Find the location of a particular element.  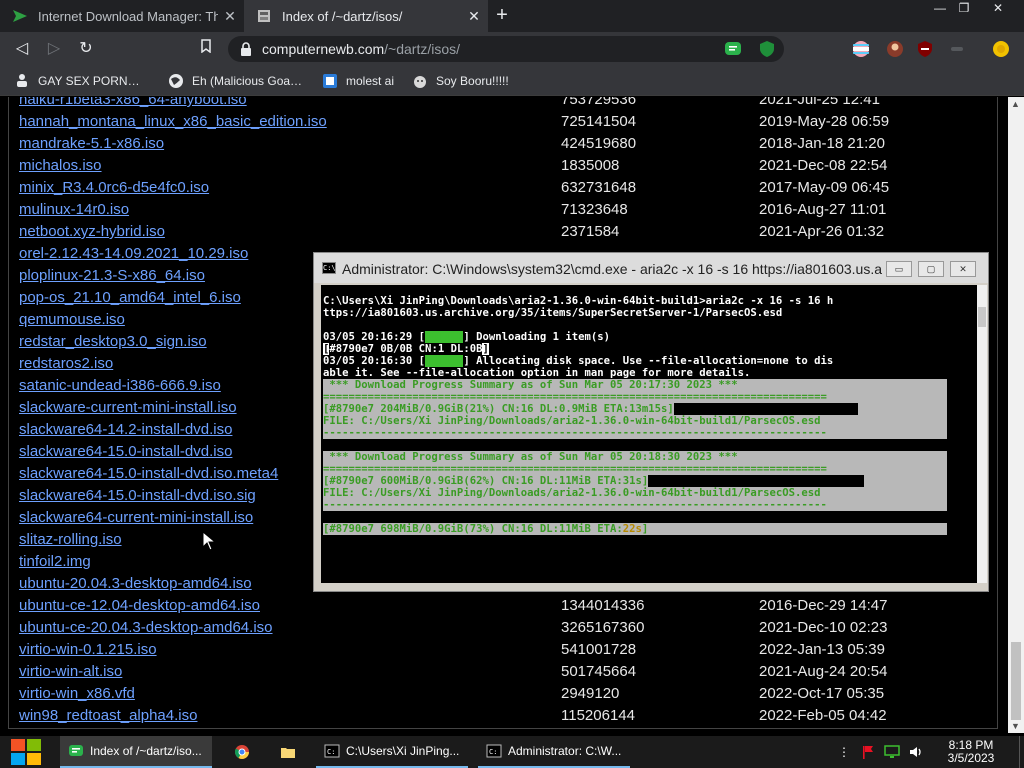

bookmark-item: molest ai is located at coordinates (358, 81).